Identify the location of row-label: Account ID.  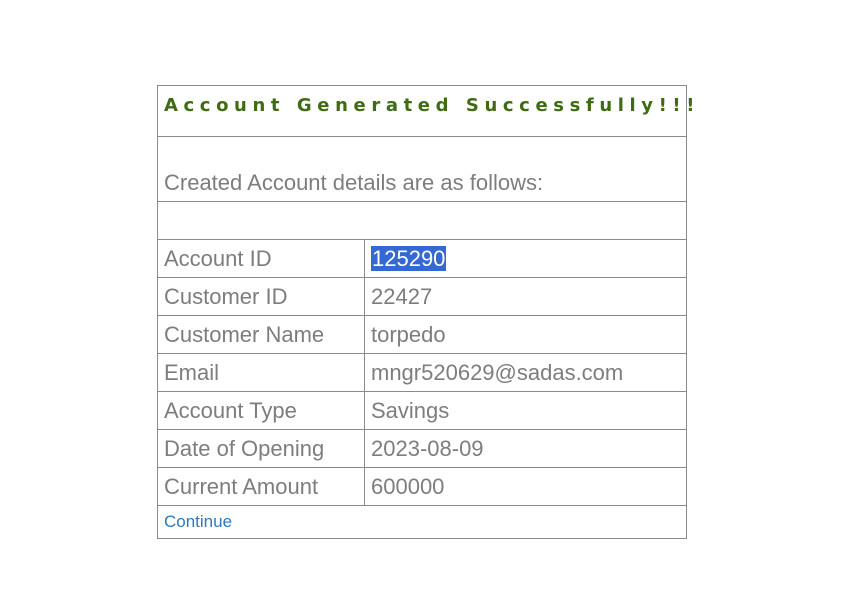
(261, 258).